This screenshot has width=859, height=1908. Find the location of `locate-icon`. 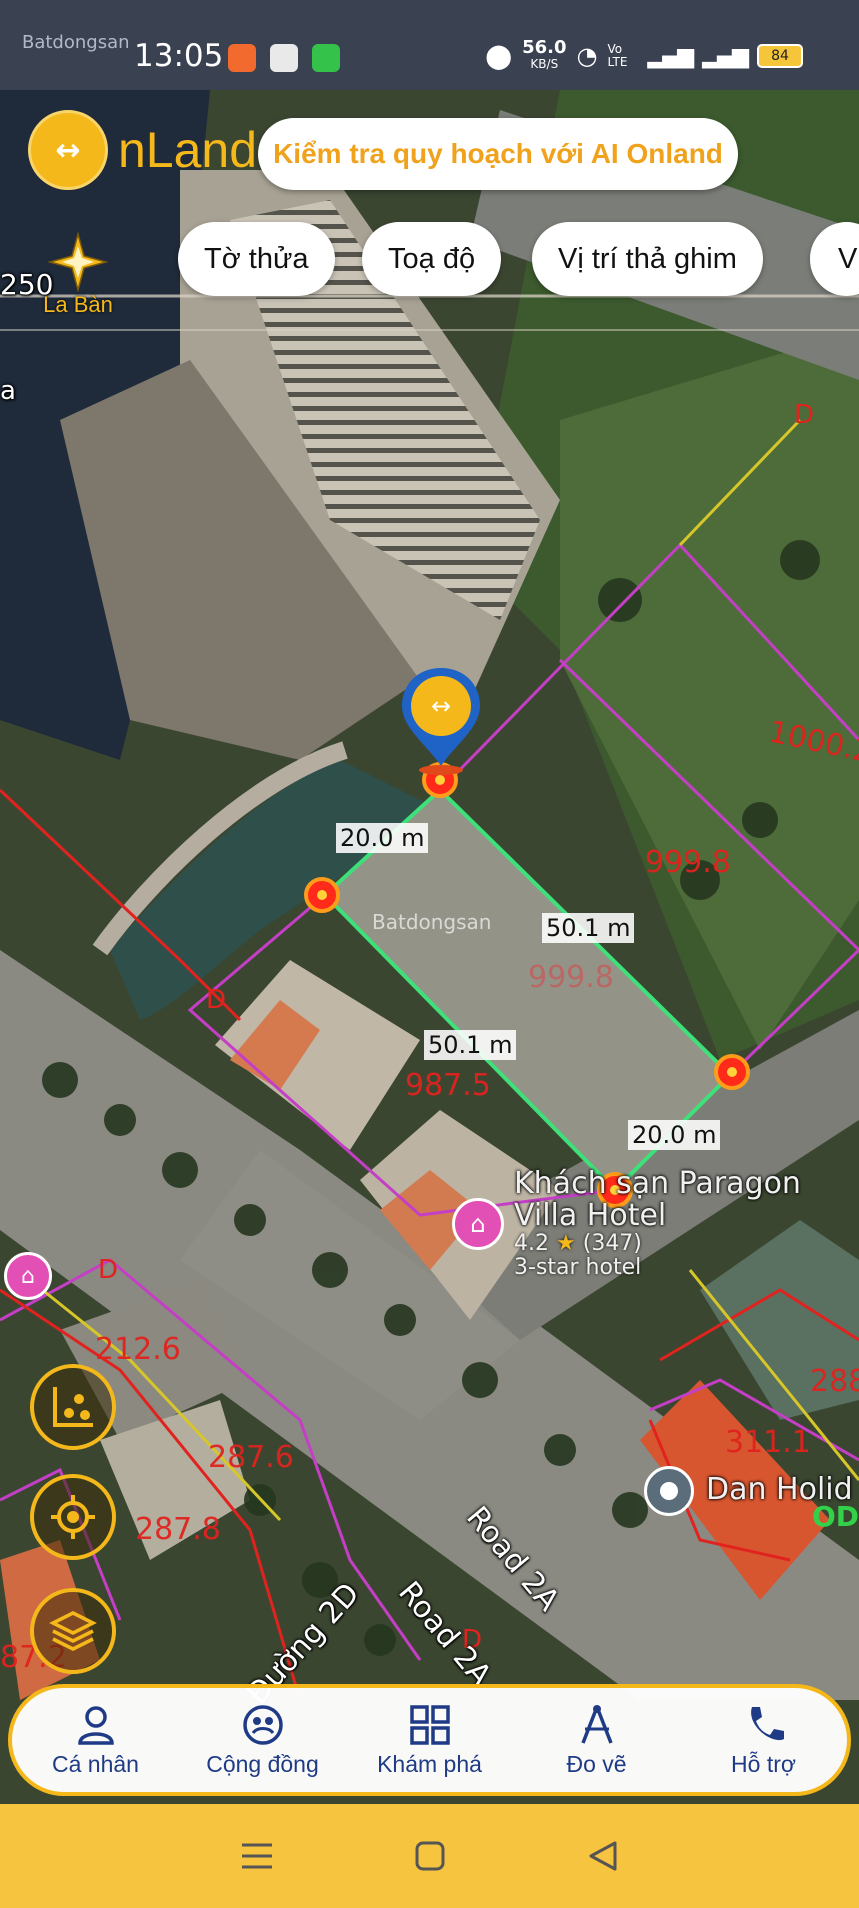

locate-icon is located at coordinates (73, 1517).